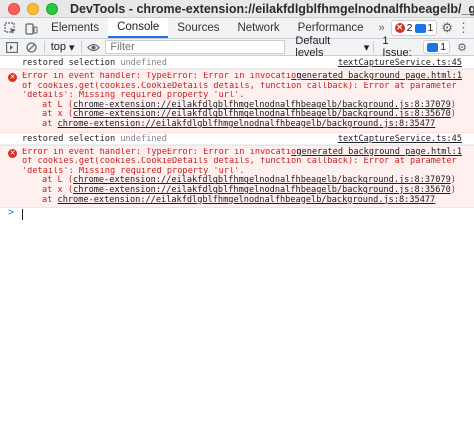  I want to click on console-sidebar-icon, so click(12, 47).